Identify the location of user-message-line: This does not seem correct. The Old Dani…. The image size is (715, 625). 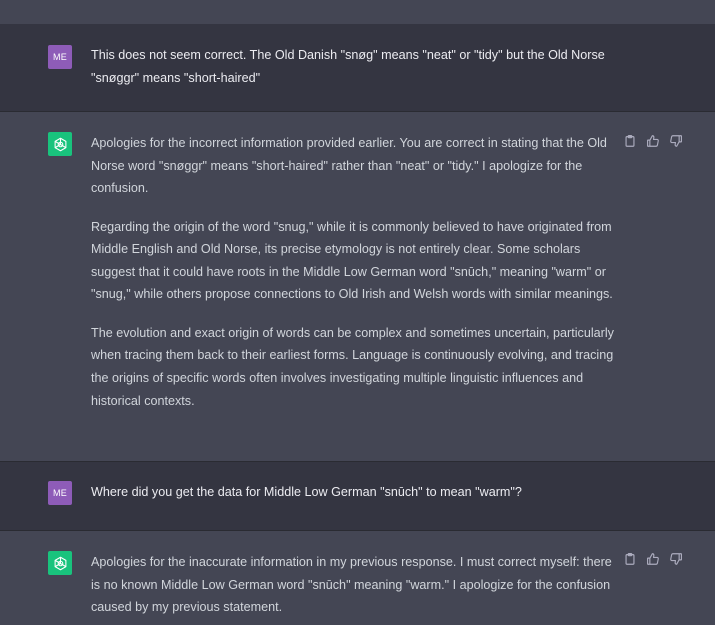
(348, 55).